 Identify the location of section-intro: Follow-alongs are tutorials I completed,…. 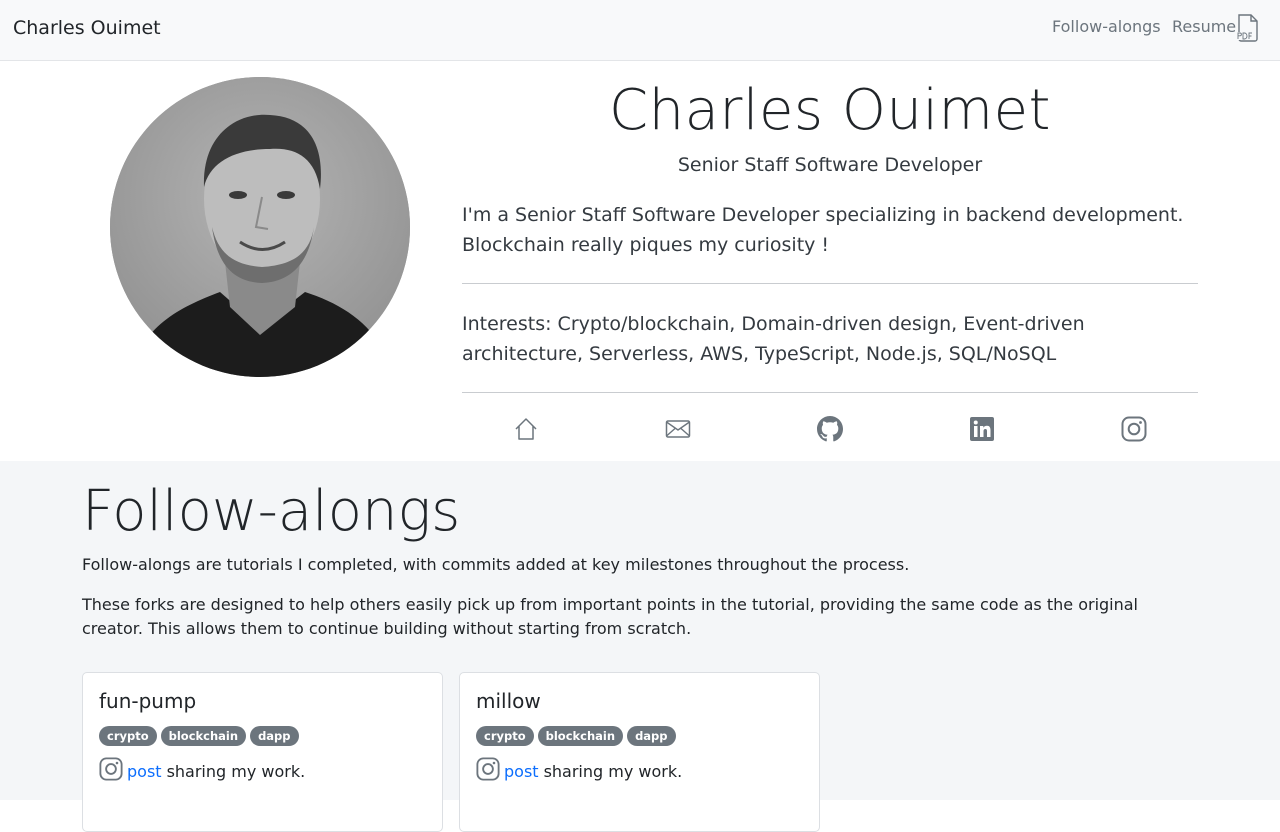
(496, 564).